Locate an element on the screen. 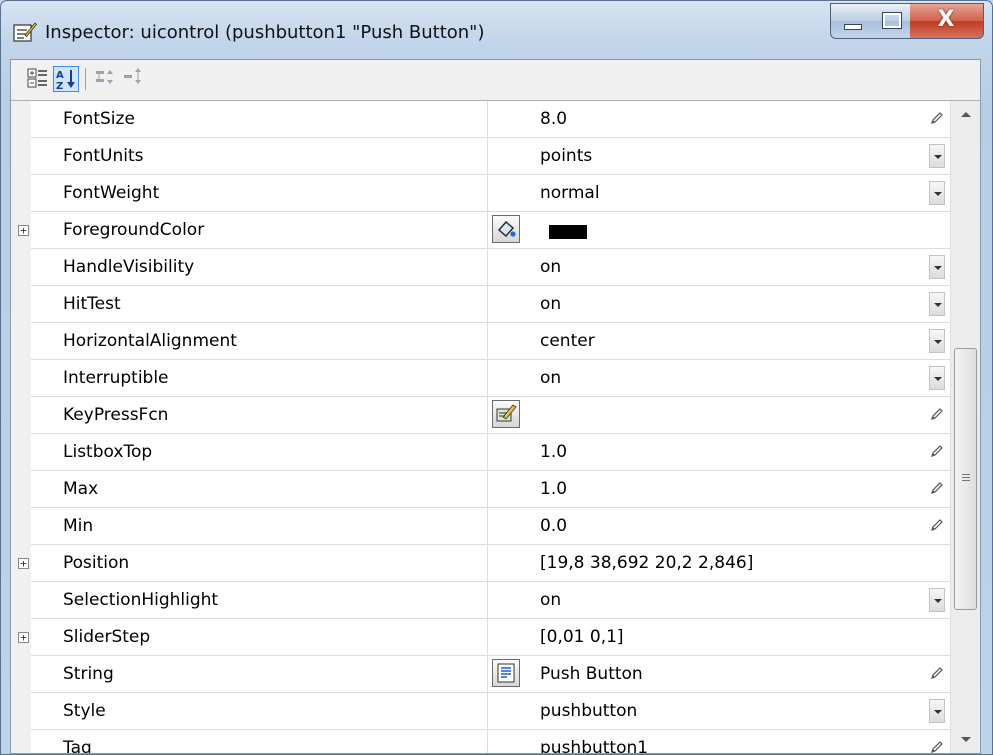 This screenshot has height=755, width=993. sort-alphabetical-button: A Z is located at coordinates (66, 79).